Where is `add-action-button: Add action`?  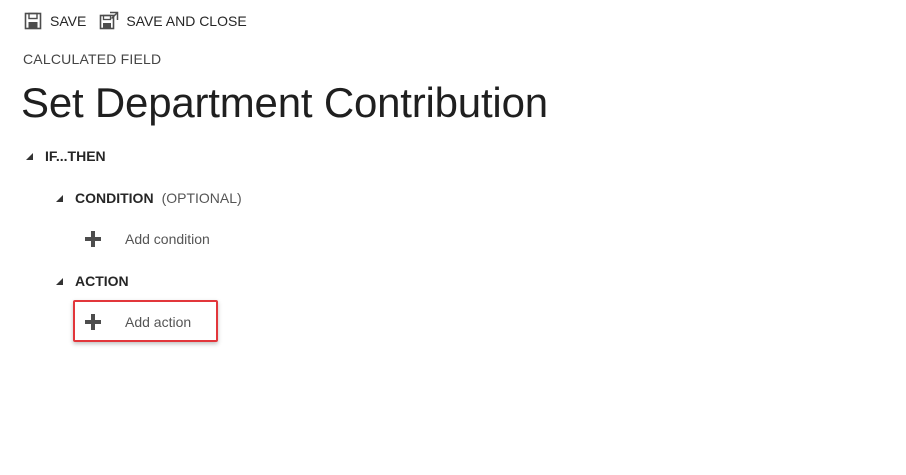 add-action-button: Add action is located at coordinates (138, 322).